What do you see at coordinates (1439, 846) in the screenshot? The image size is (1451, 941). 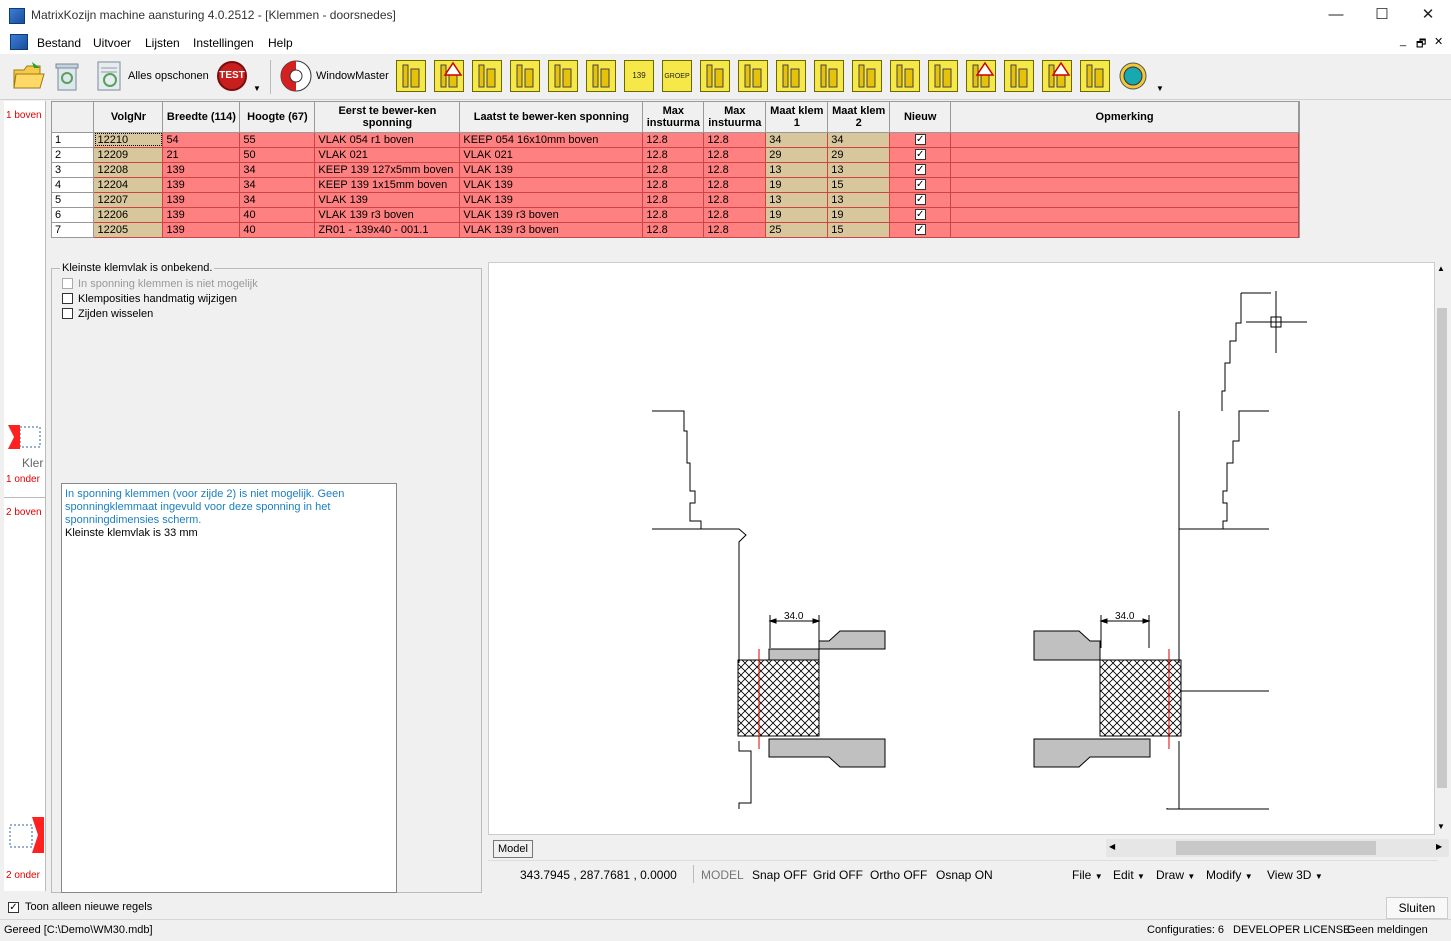 I see `scroll-right-icon: ▶` at bounding box center [1439, 846].